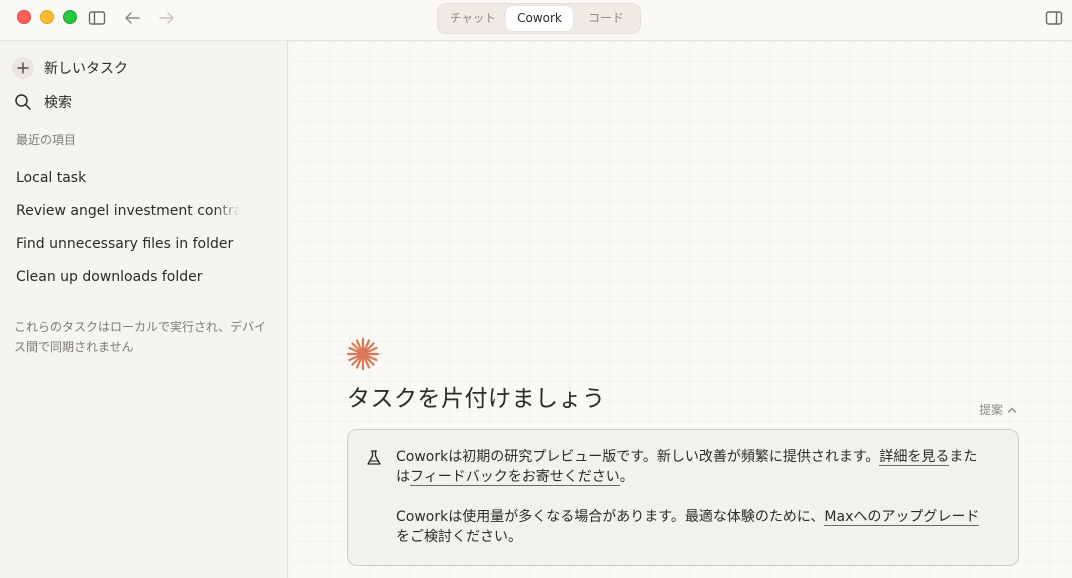 This screenshot has height=578, width=1072. What do you see at coordinates (626, 477) in the screenshot?
I see `notice-text: 。` at bounding box center [626, 477].